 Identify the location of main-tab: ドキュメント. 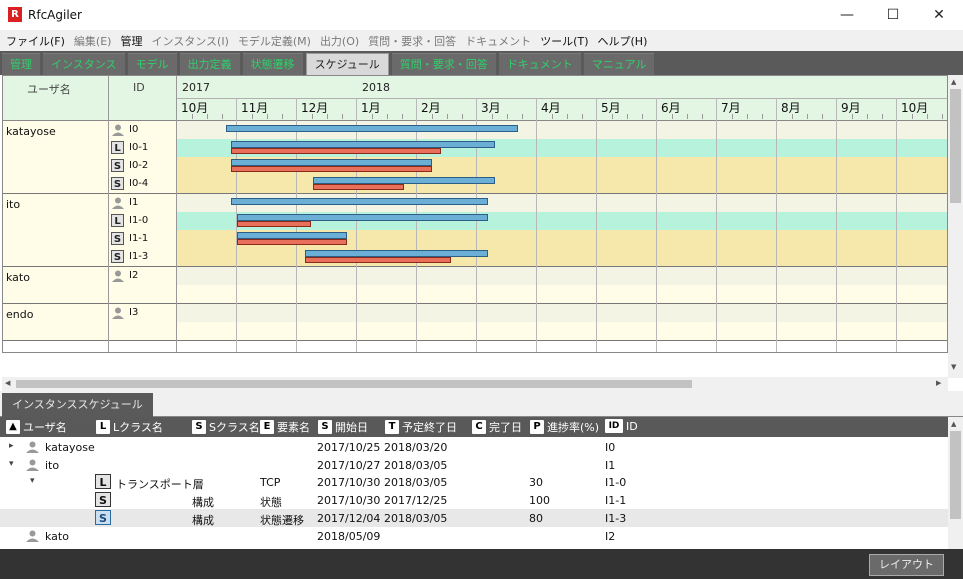
(539, 64).